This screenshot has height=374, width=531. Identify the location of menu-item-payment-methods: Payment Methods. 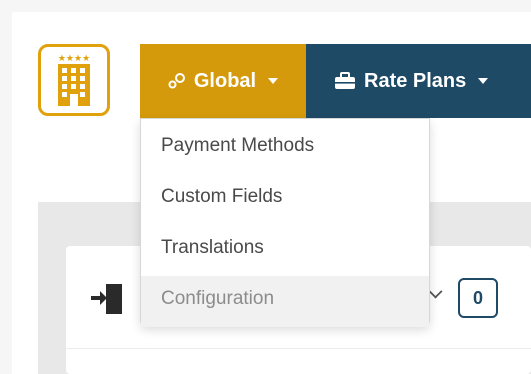
(285, 148).